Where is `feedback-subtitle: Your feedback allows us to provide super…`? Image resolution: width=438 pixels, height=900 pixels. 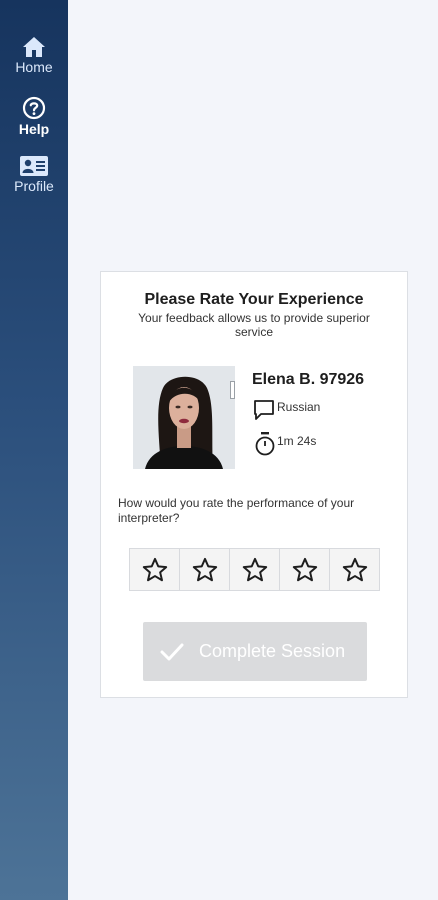
feedback-subtitle: Your feedback allows us to provide super… is located at coordinates (254, 325).